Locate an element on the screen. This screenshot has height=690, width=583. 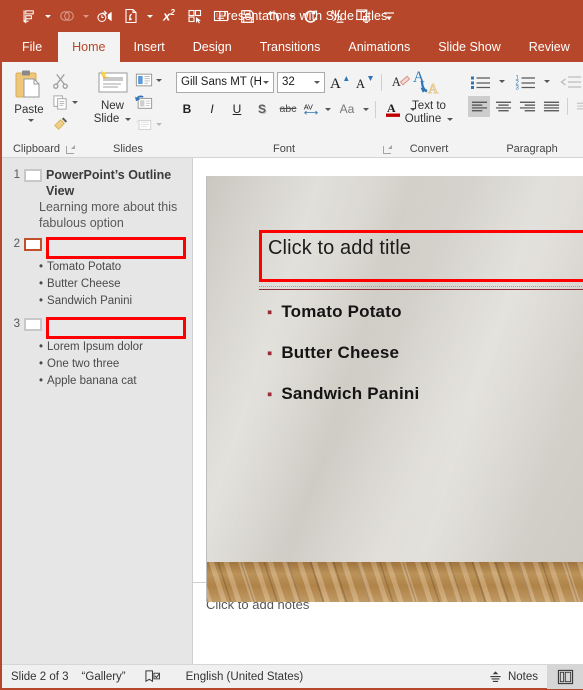
columns-button is located at coordinates (578, 106).